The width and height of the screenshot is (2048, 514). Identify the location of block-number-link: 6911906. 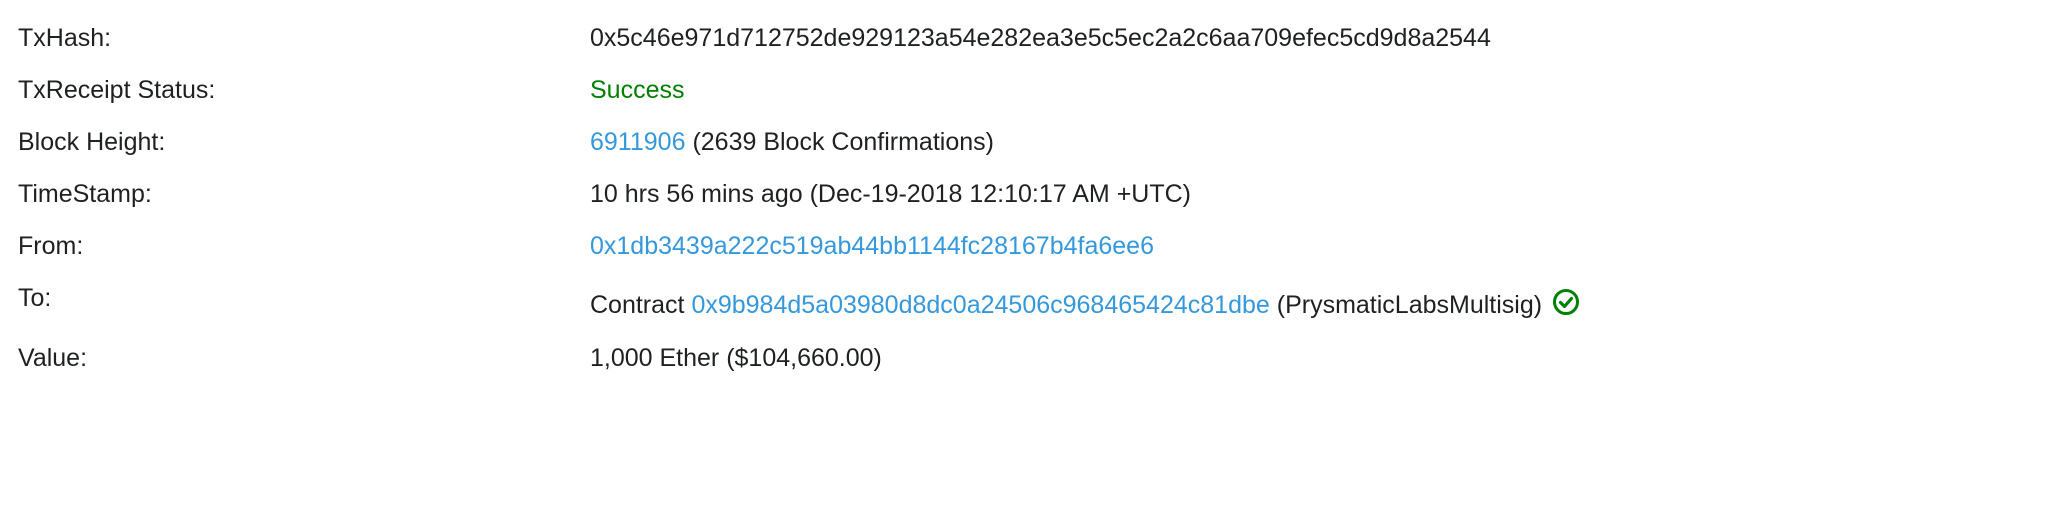
(637, 142).